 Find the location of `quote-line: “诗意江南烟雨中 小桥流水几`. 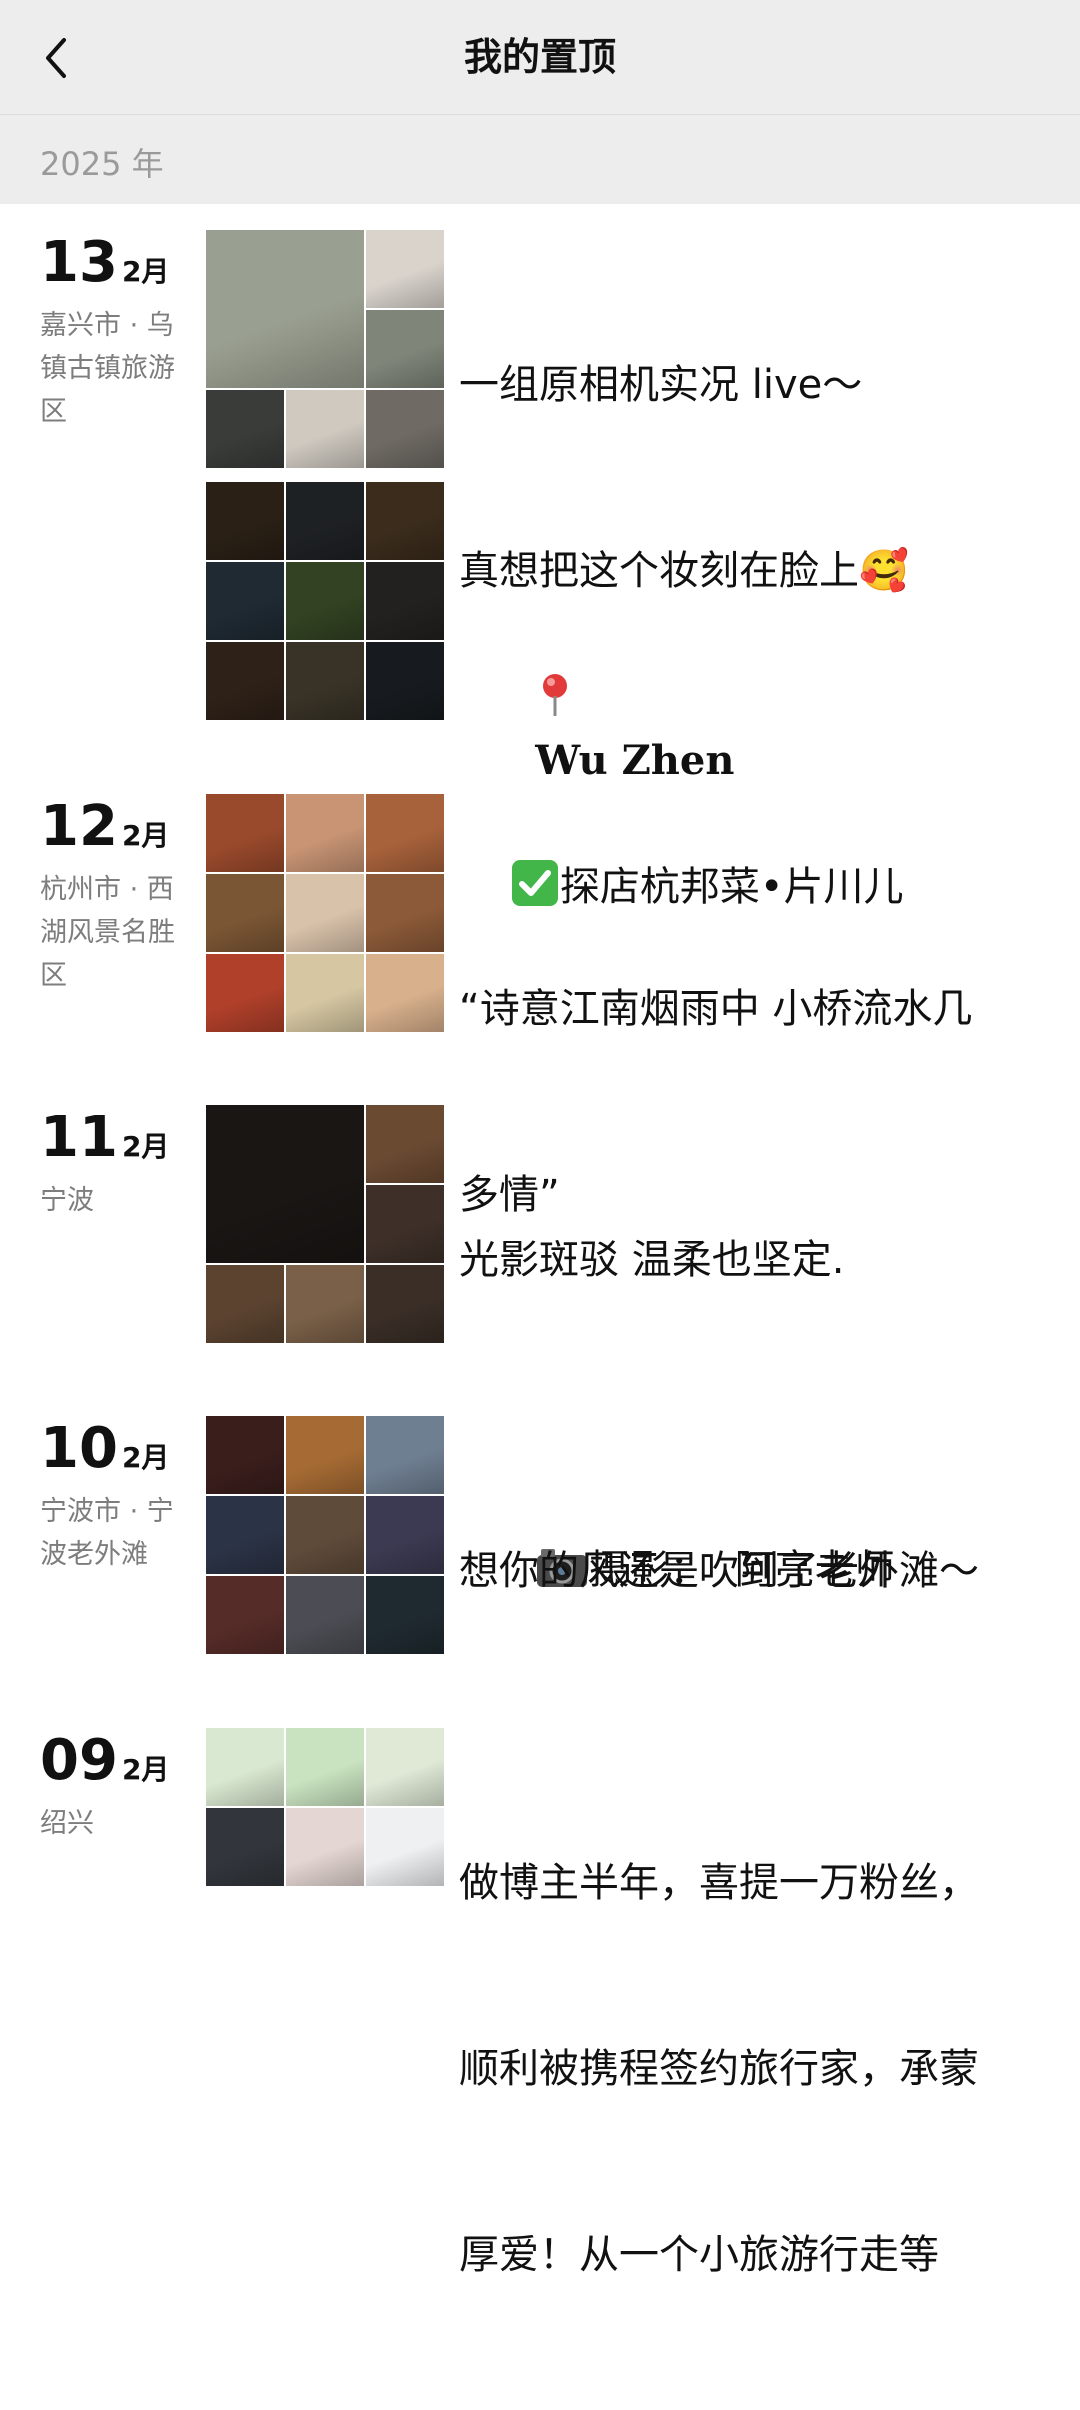

quote-line: “诗意江南烟雨中 小桥流水几 is located at coordinates (716, 1009).